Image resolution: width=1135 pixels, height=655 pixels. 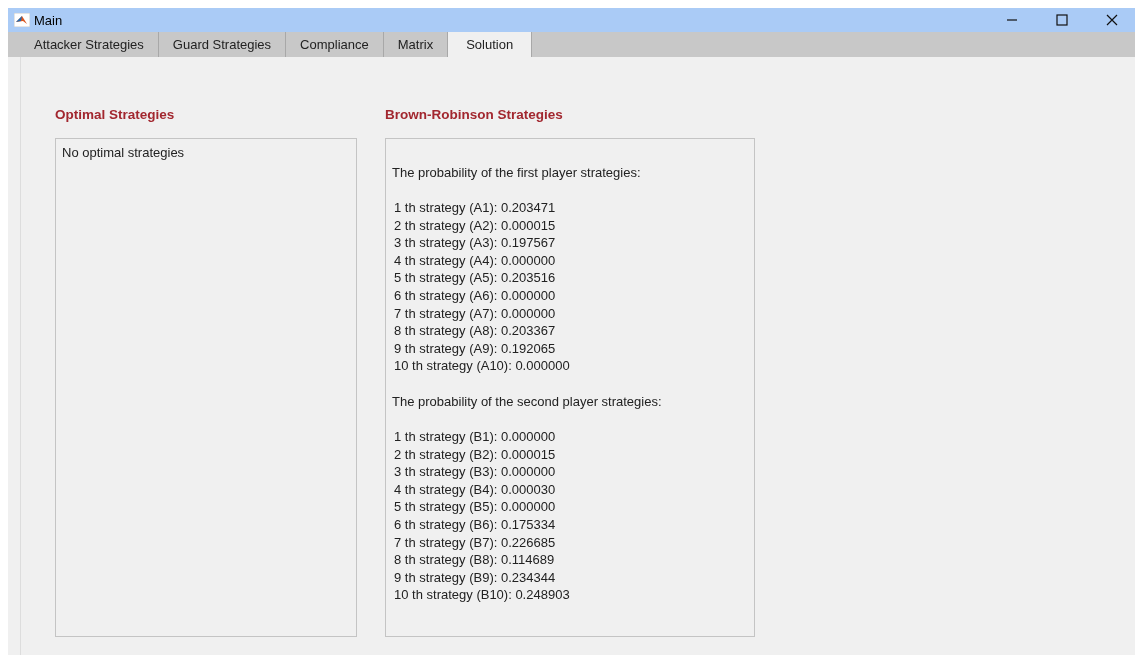 What do you see at coordinates (475, 243) in the screenshot?
I see `result-line: 3 th strategy (A3): 0.197567` at bounding box center [475, 243].